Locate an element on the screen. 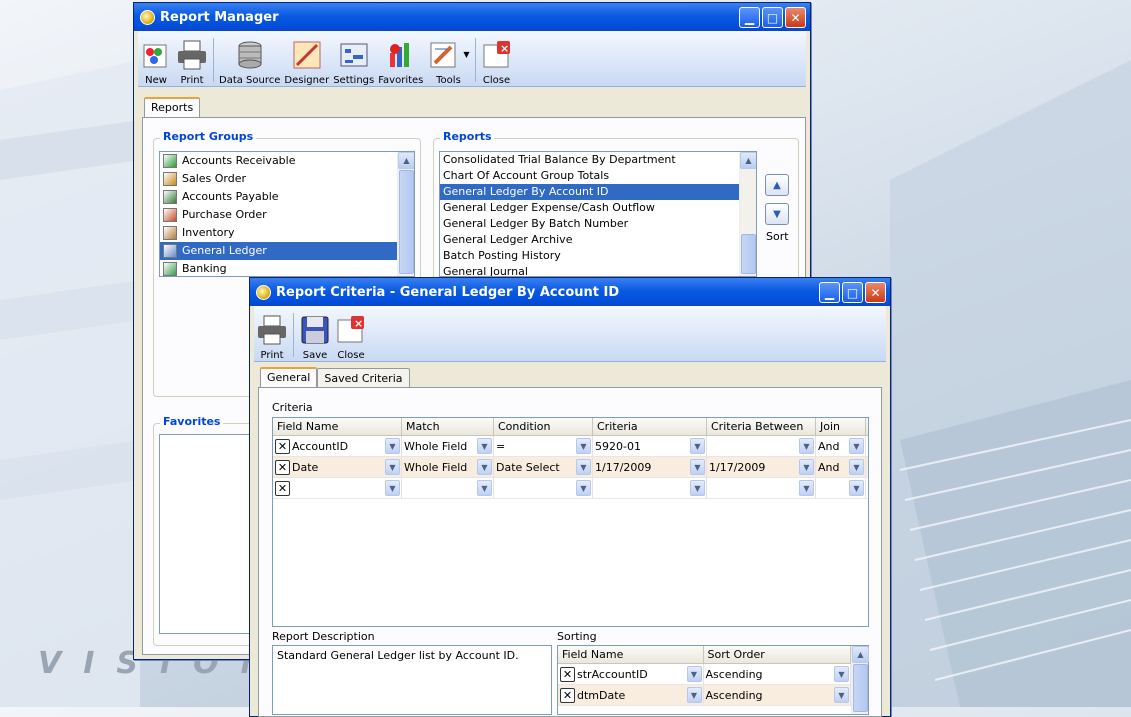  report-list-item: Chart Of Account Group Totals is located at coordinates (589, 176).